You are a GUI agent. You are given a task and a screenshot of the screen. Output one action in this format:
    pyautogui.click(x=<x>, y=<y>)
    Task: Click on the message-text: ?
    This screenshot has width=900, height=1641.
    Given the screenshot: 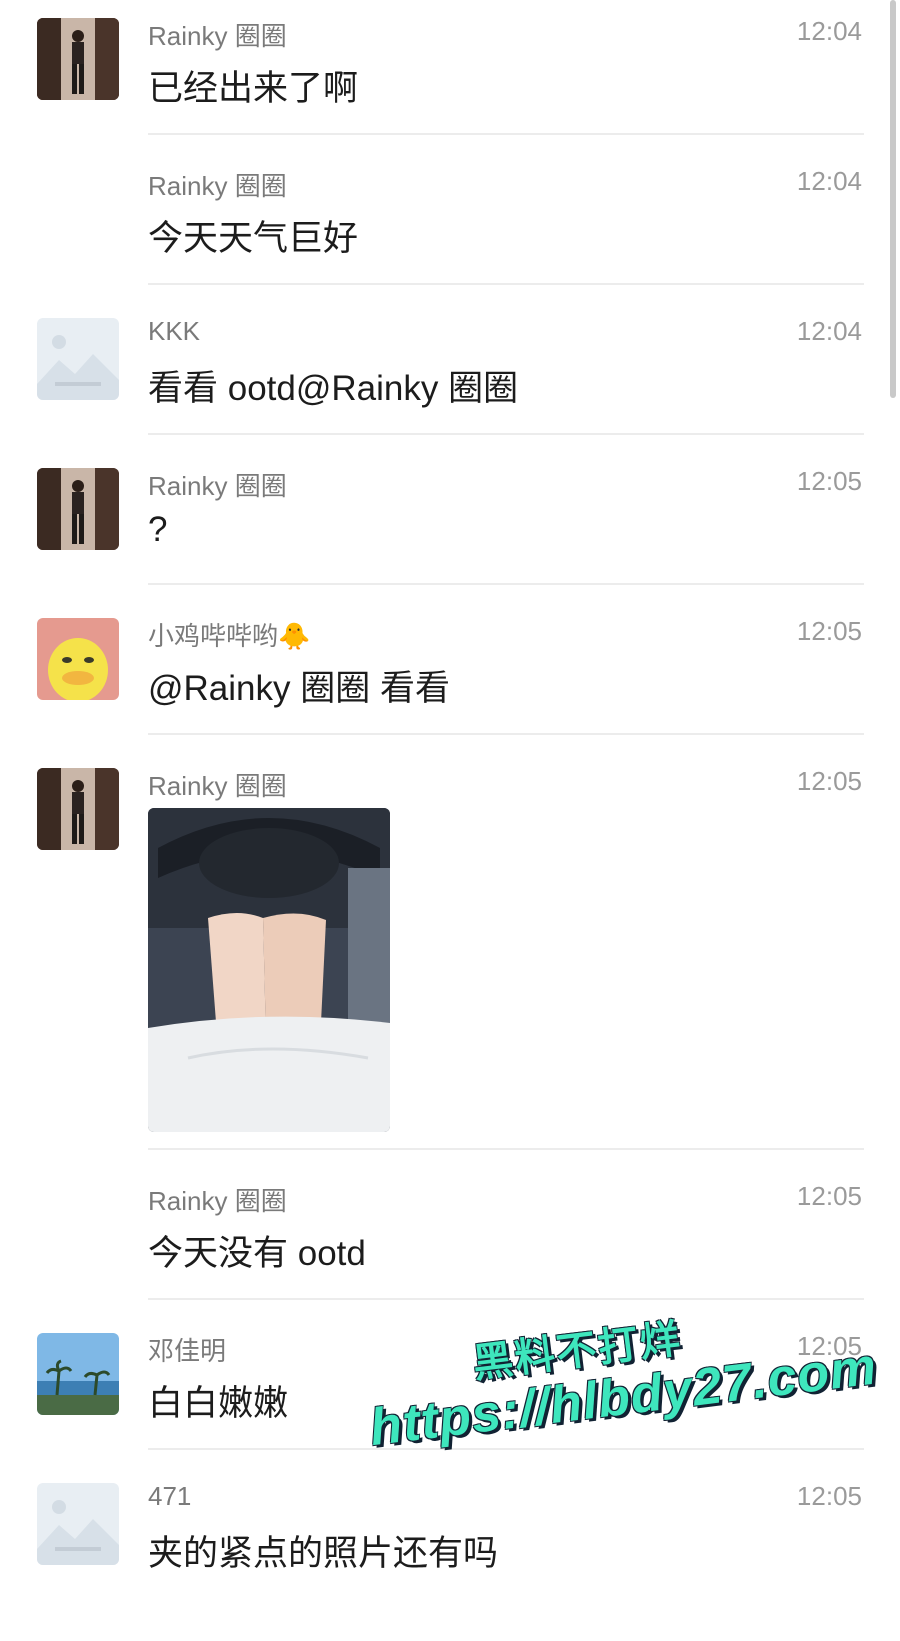 What is the action you would take?
    pyautogui.click(x=158, y=529)
    